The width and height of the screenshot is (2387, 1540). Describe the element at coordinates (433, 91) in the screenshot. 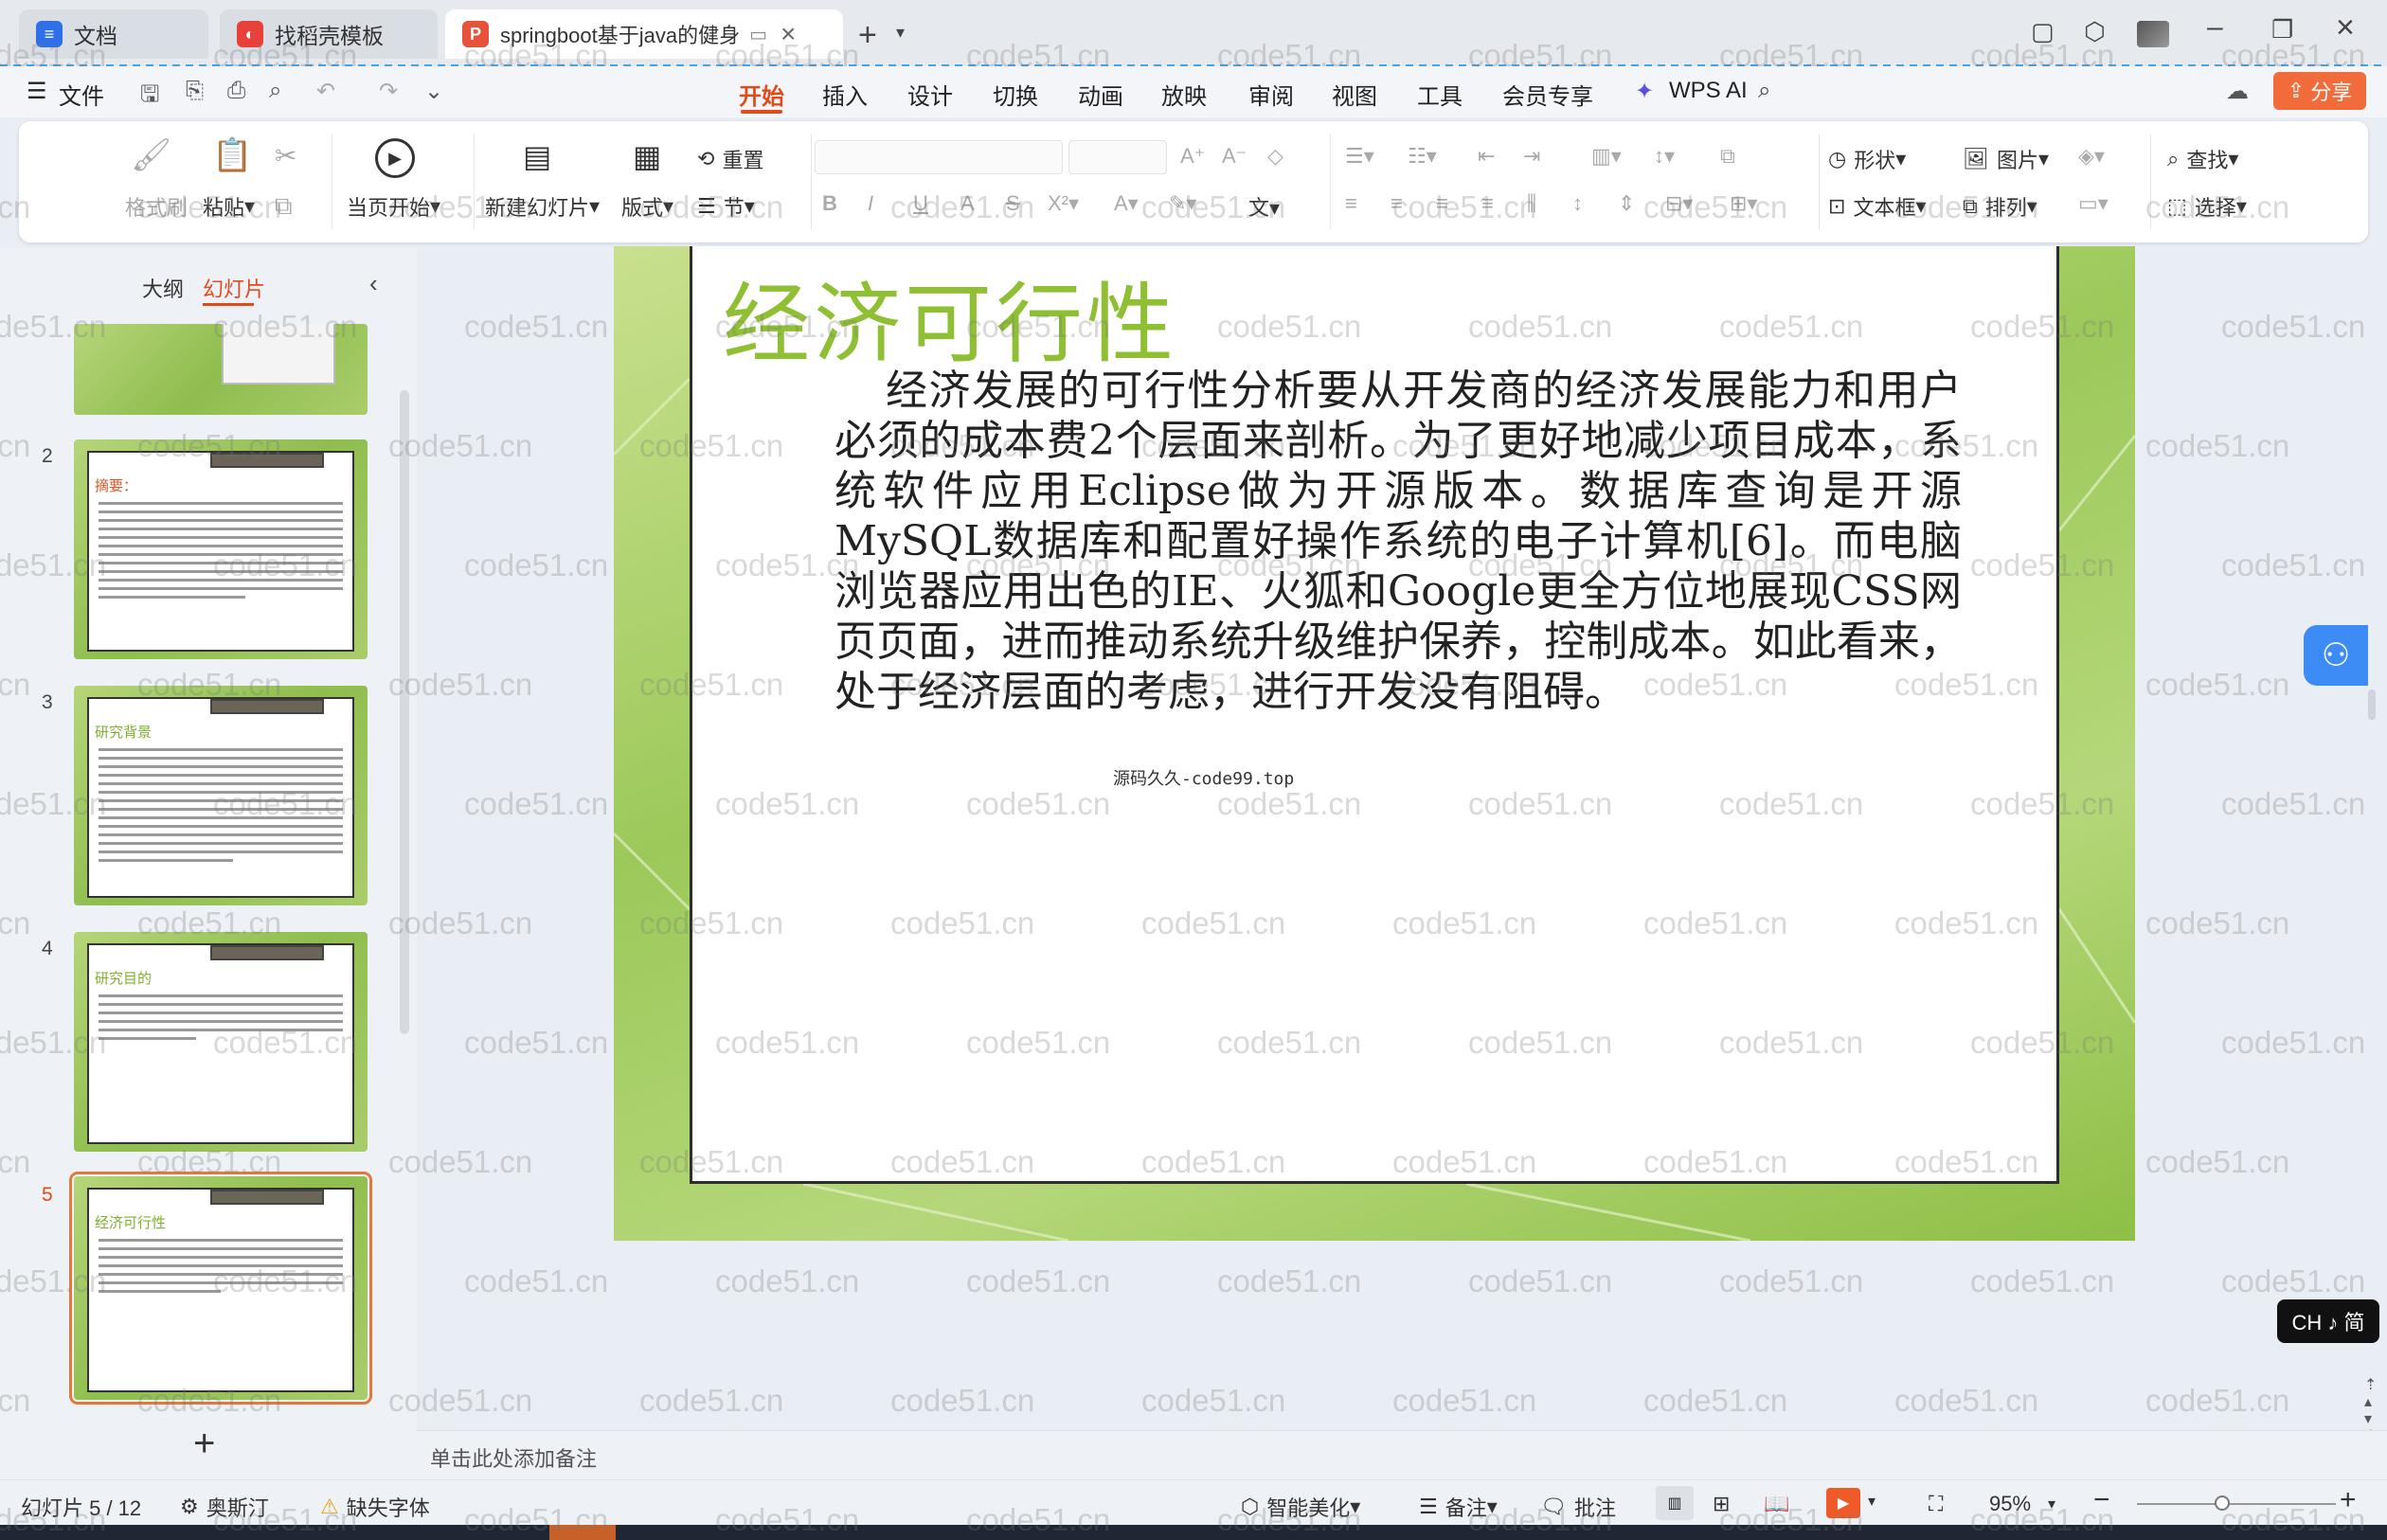

I see `more-icon: ⌄` at that location.